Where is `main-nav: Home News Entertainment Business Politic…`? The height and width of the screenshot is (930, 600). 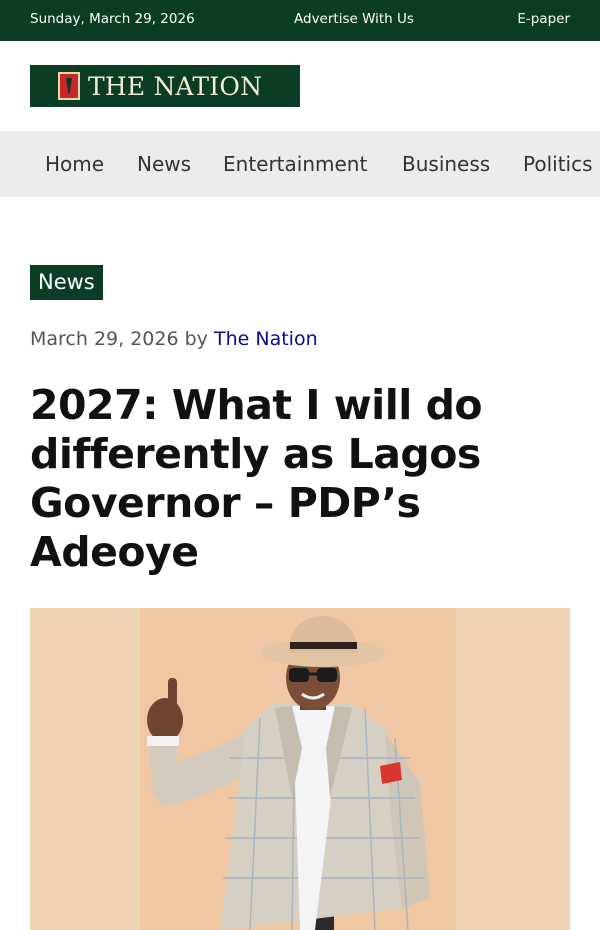 main-nav: Home News Entertainment Business Politic… is located at coordinates (300, 164).